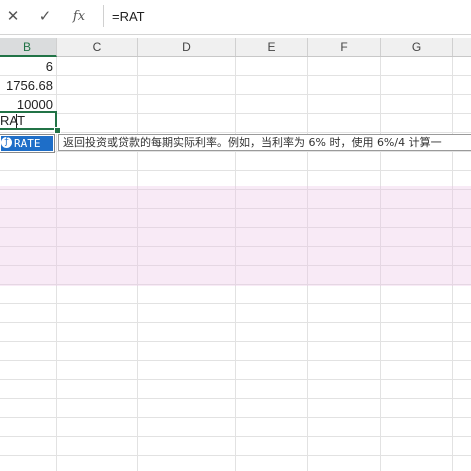 This screenshot has height=471, width=471. Describe the element at coordinates (26, 66) in the screenshot. I see `cell-b1: 6` at that location.